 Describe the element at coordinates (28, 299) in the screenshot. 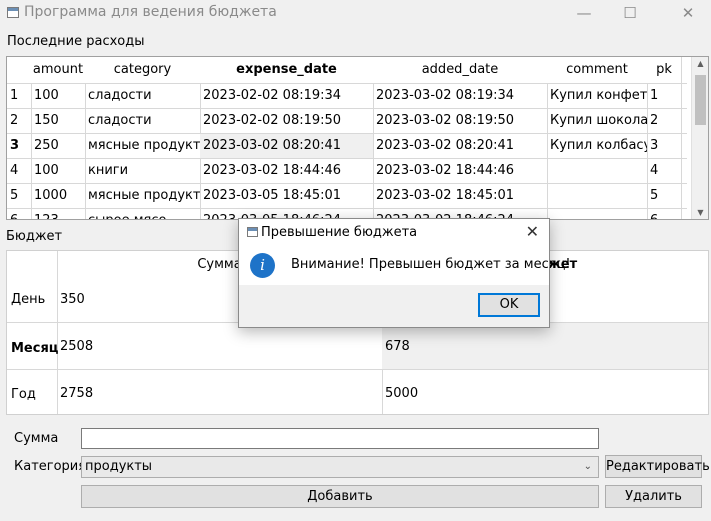

I see `row-label-day: День` at that location.